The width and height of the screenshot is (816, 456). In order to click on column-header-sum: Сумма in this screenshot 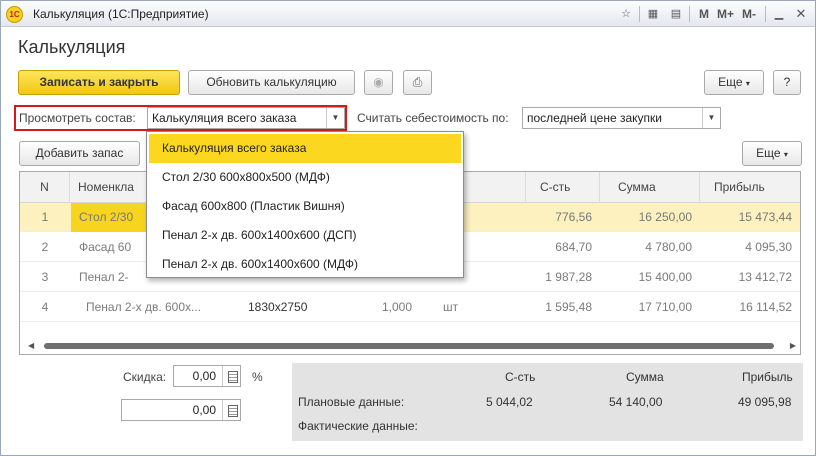, I will do `click(650, 187)`.